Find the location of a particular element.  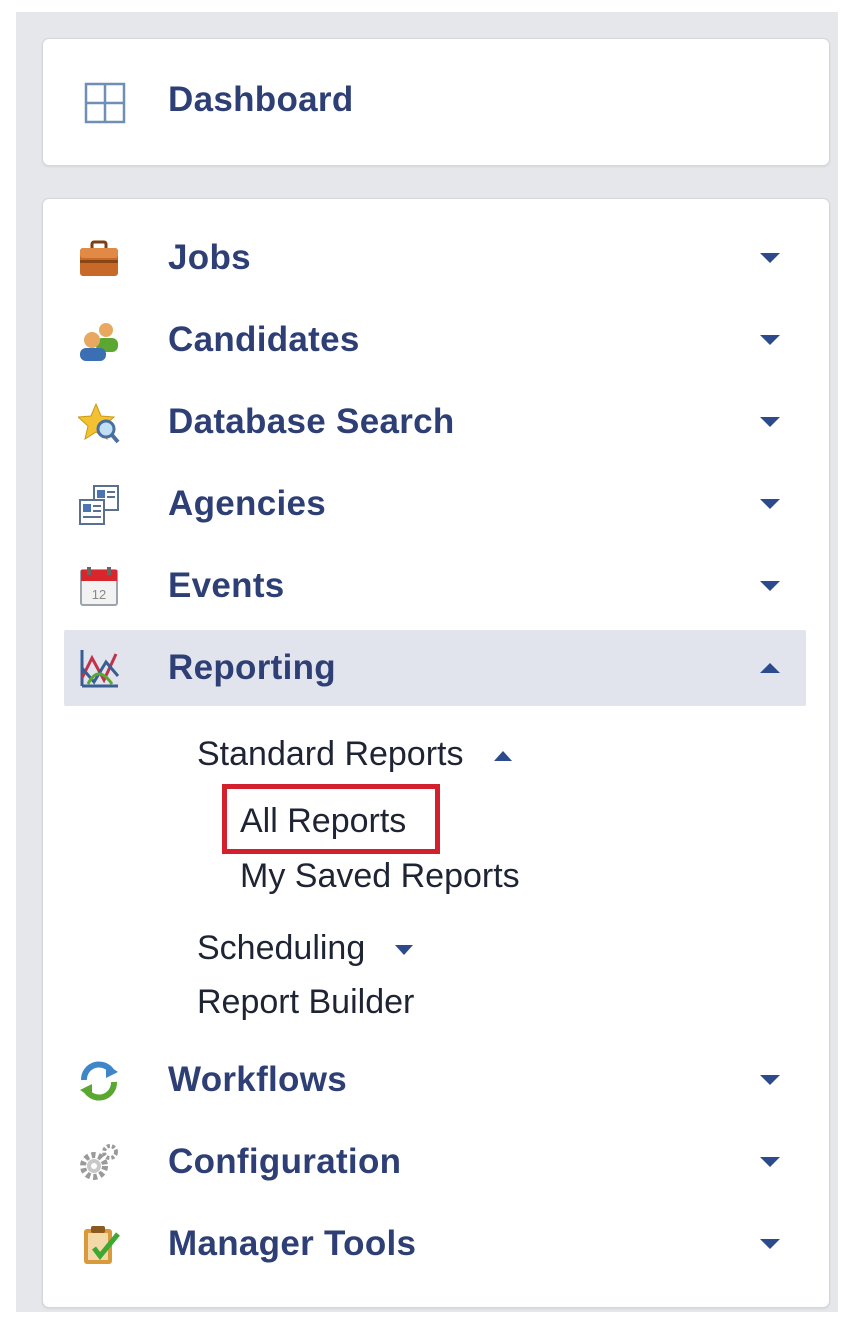

submenu-label: All Reports is located at coordinates (323, 821).